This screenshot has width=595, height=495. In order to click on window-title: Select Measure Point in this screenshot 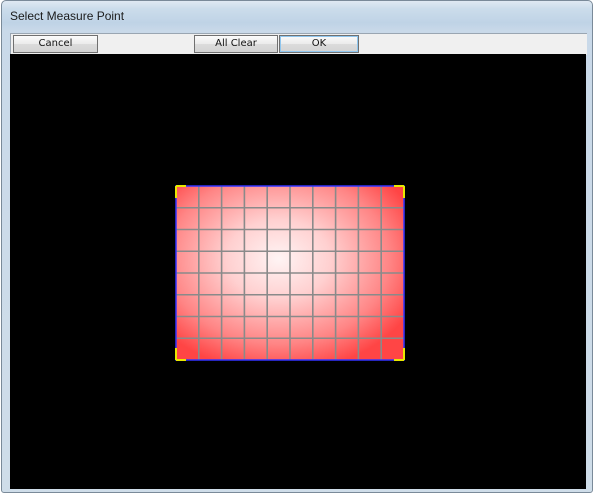, I will do `click(67, 16)`.